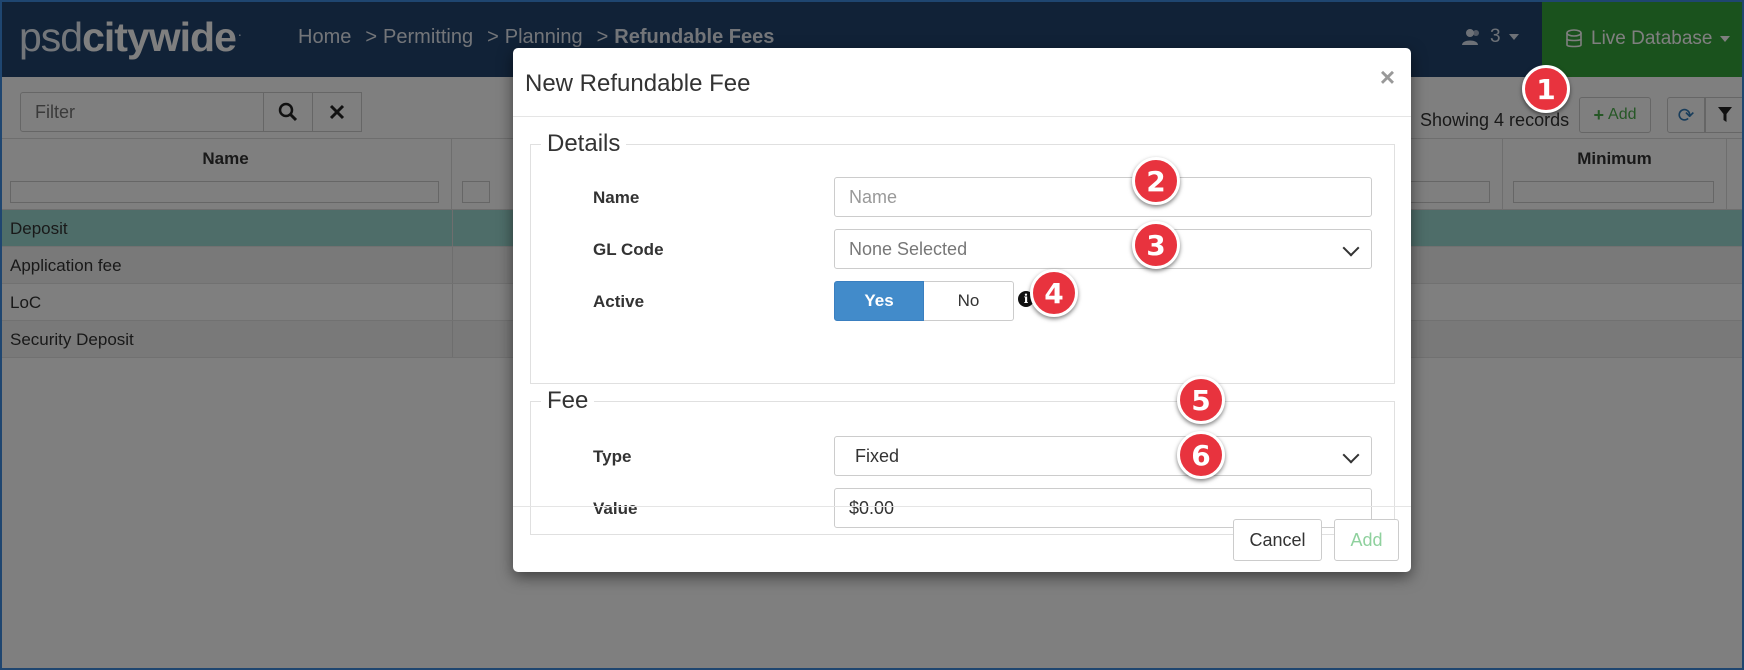 This screenshot has height=670, width=1744. What do you see at coordinates (584, 143) in the screenshot?
I see `details-legend: Details` at bounding box center [584, 143].